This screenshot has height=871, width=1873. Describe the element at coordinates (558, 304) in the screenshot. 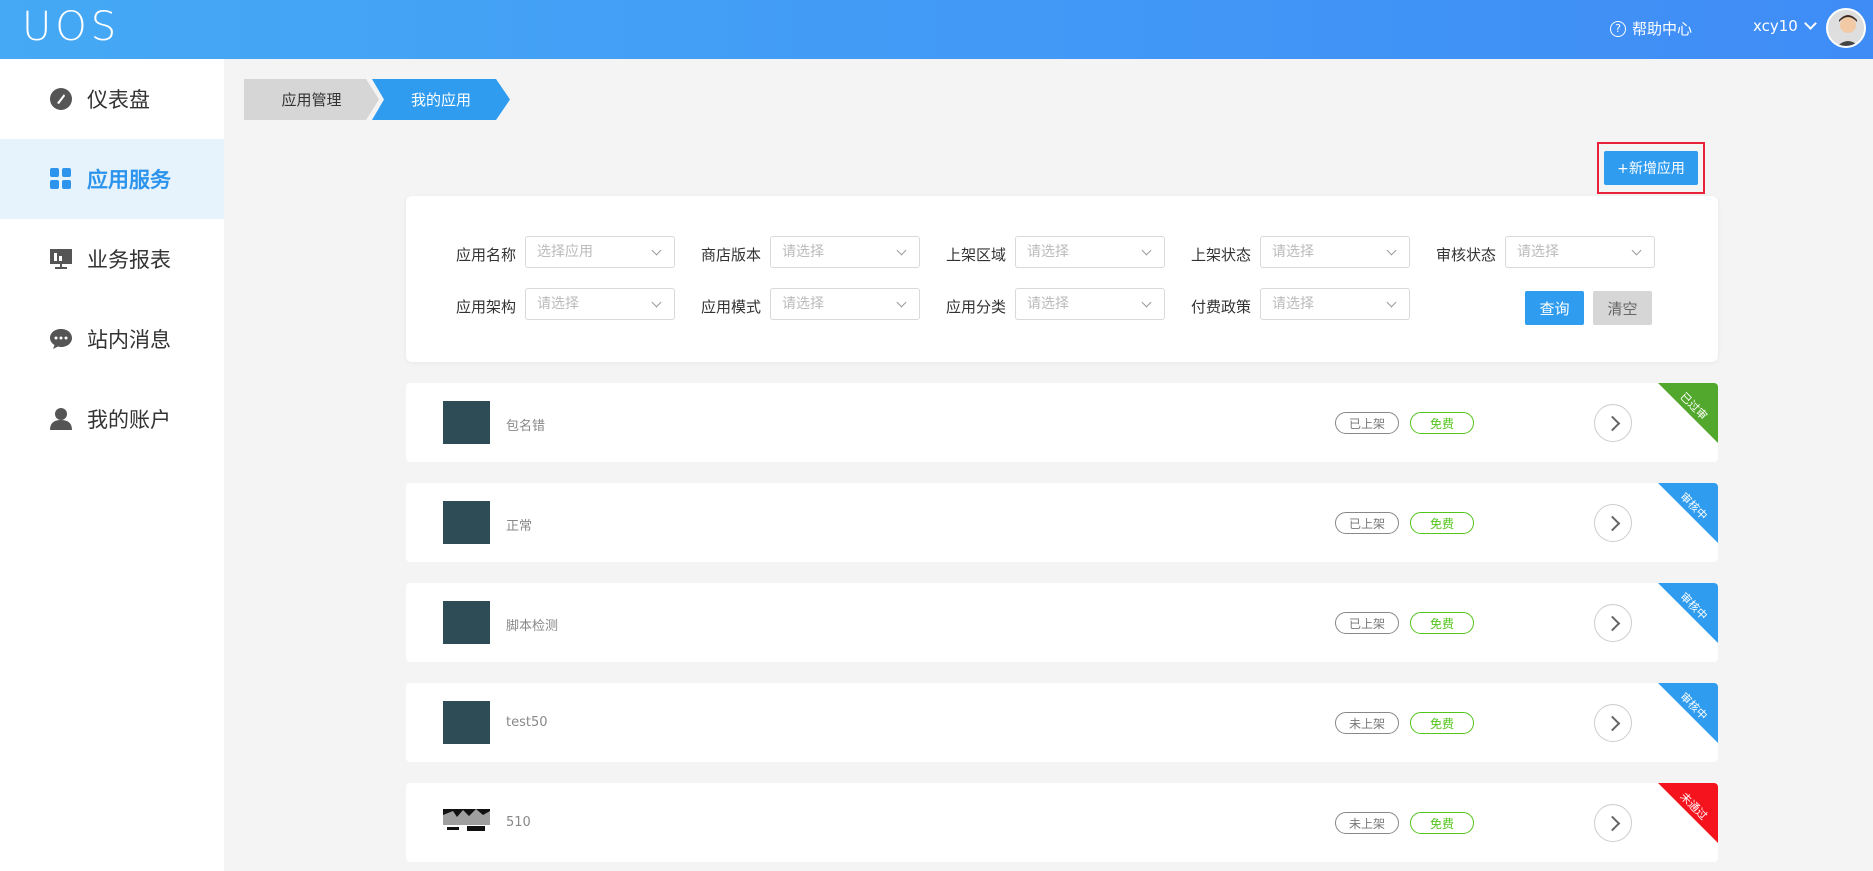

I see `app-arch-placeholder: 请选择` at that location.